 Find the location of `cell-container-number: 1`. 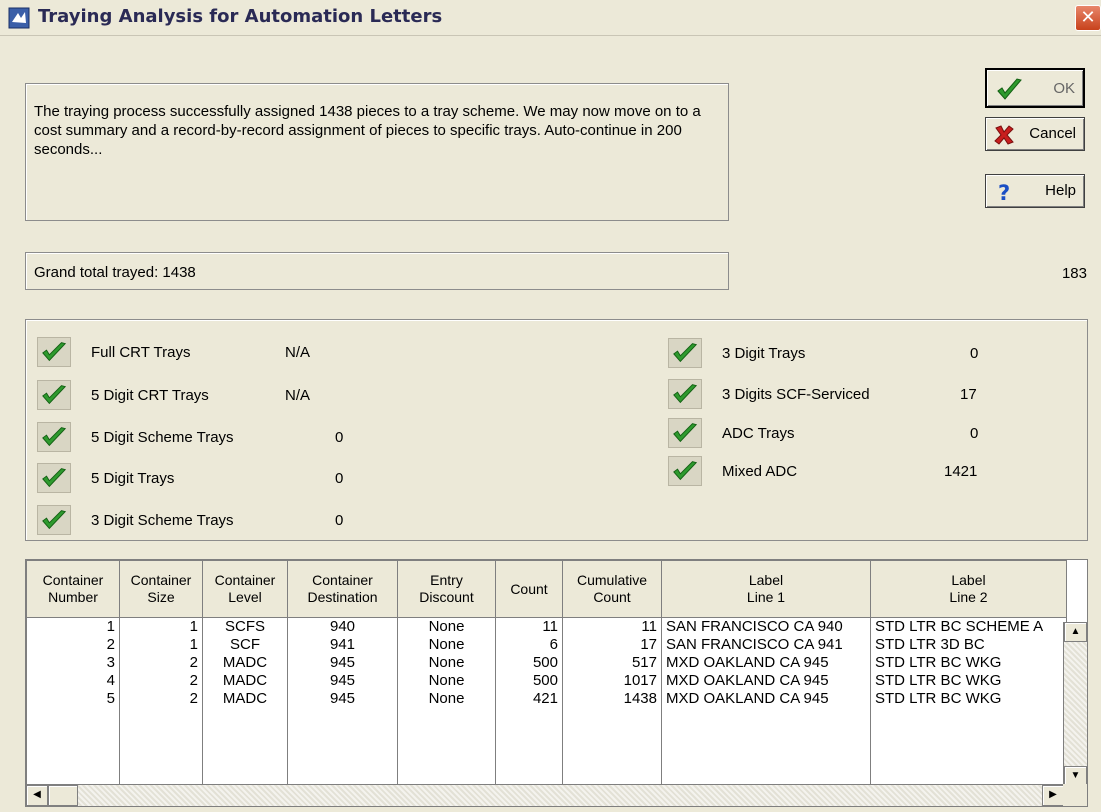

cell-container-number: 1 is located at coordinates (73, 626).